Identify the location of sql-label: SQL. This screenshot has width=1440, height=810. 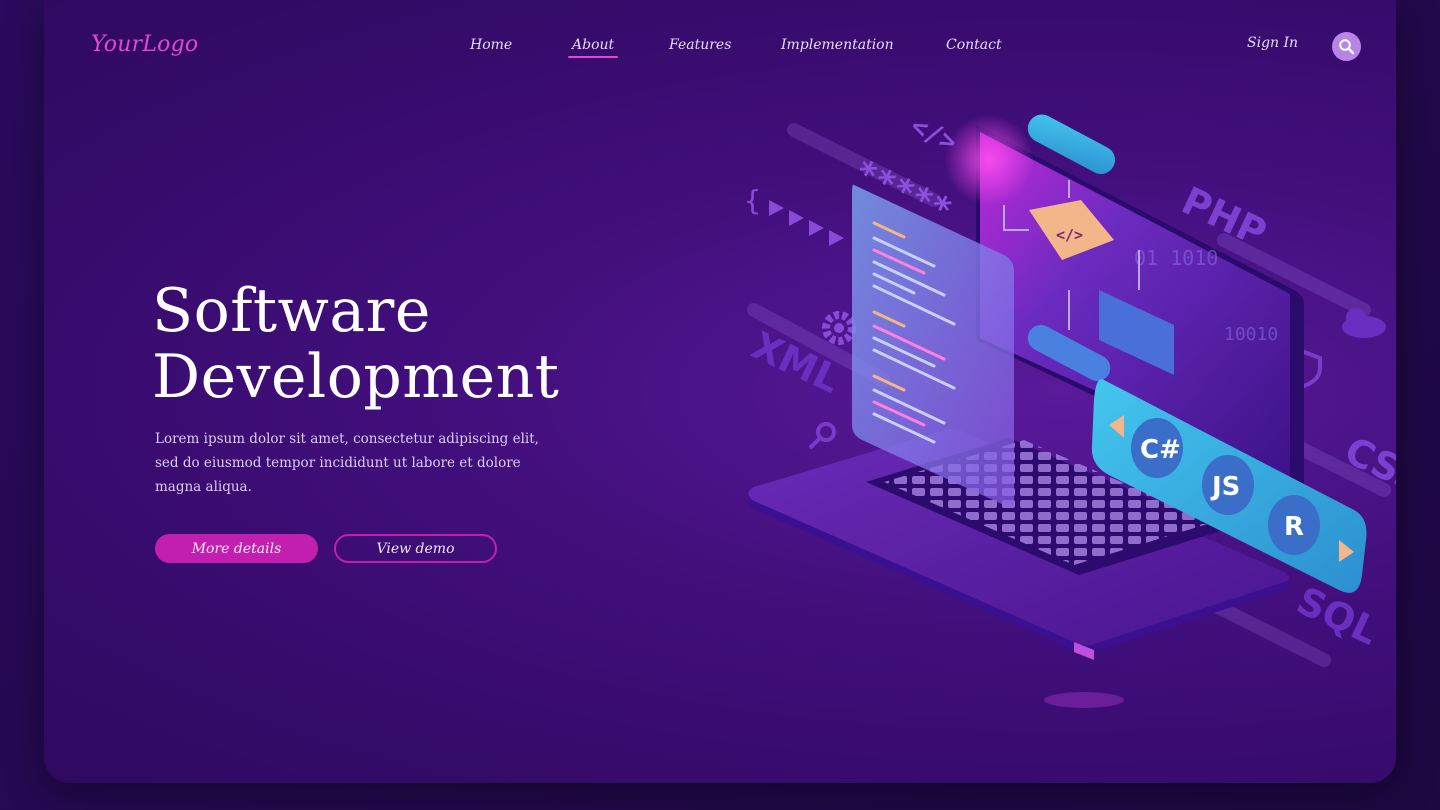
(1337, 615).